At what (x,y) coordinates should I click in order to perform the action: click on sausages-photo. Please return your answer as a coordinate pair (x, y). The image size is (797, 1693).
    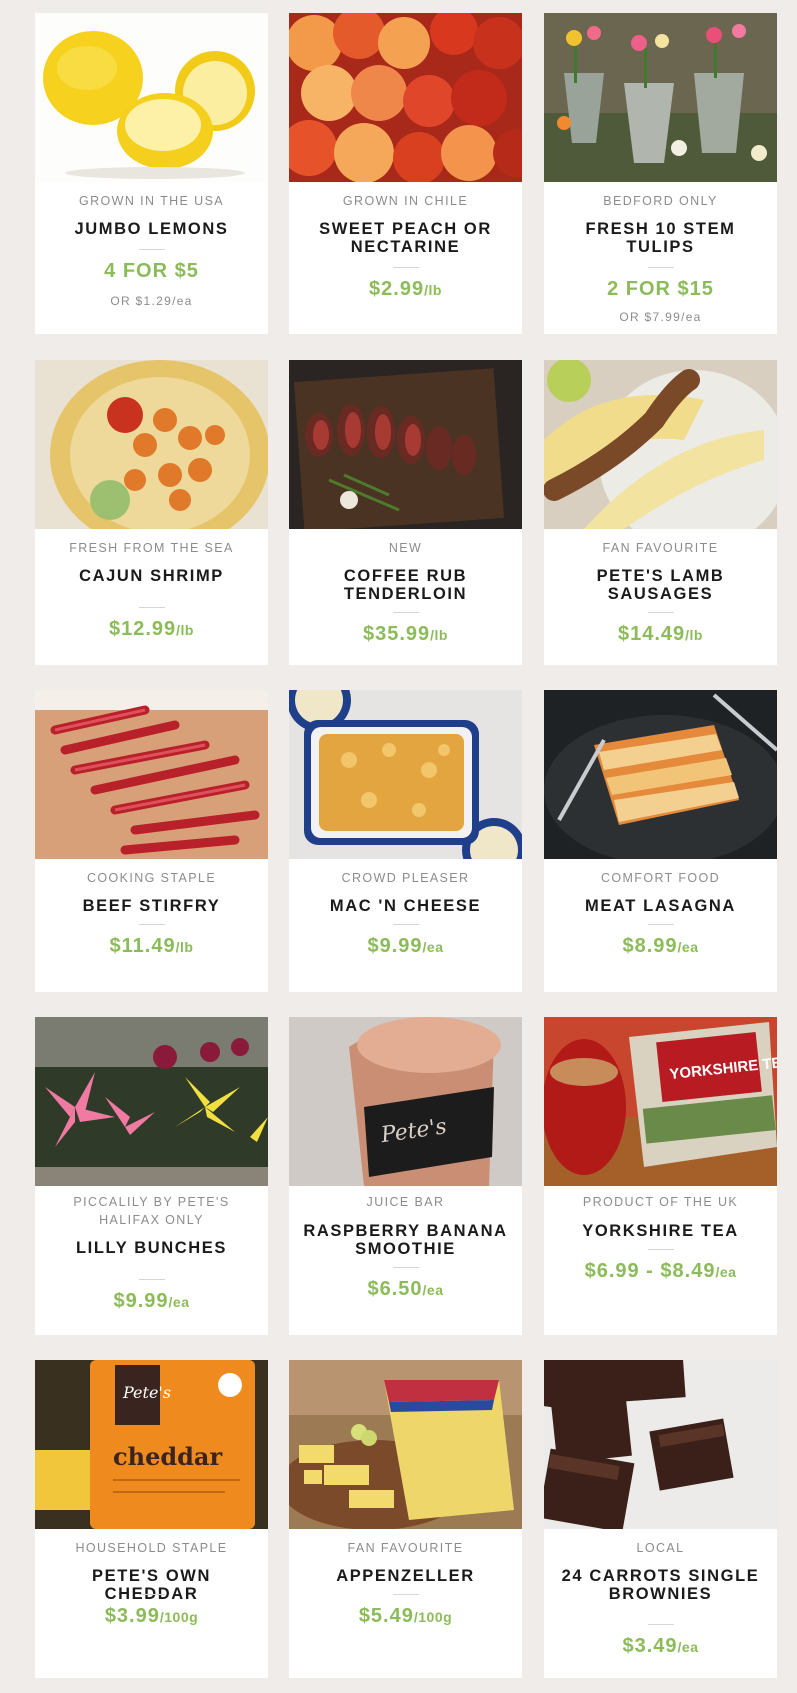
    Looking at the image, I should click on (660, 444).